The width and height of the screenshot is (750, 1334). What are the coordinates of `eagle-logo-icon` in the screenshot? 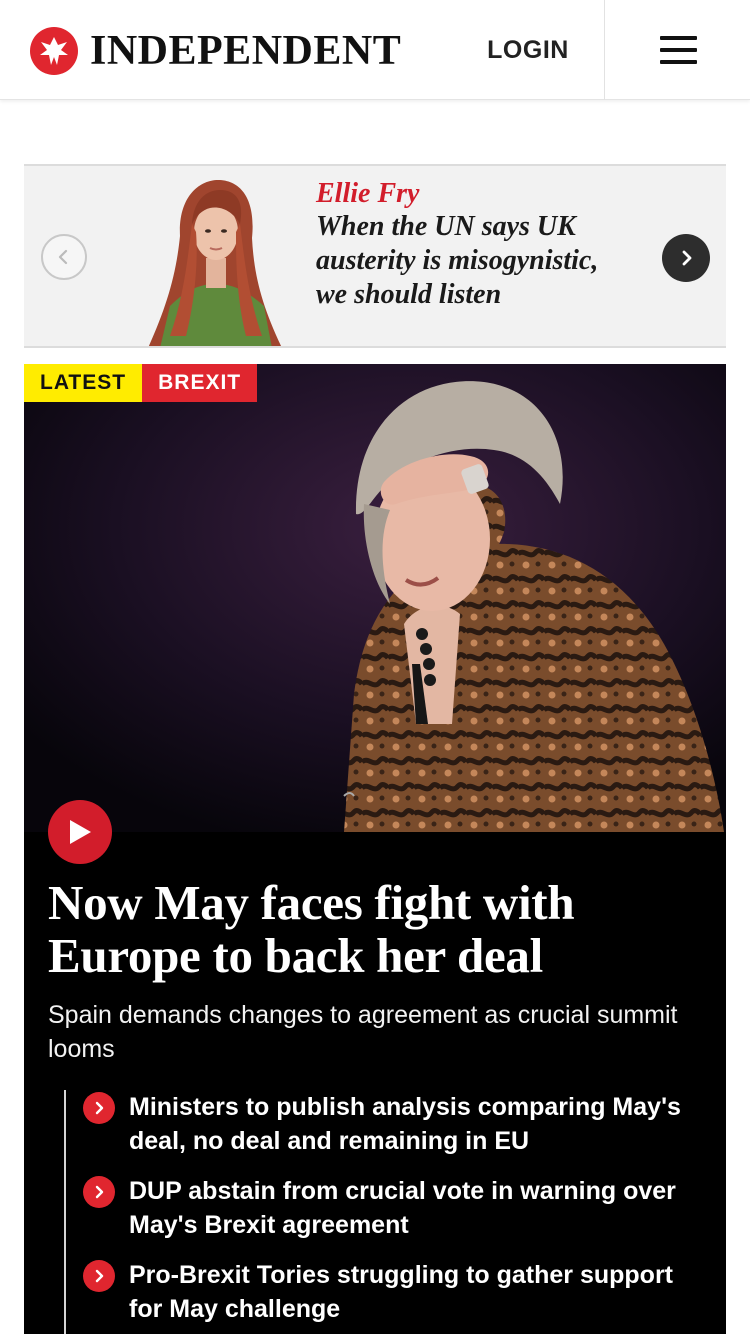 It's located at (54, 51).